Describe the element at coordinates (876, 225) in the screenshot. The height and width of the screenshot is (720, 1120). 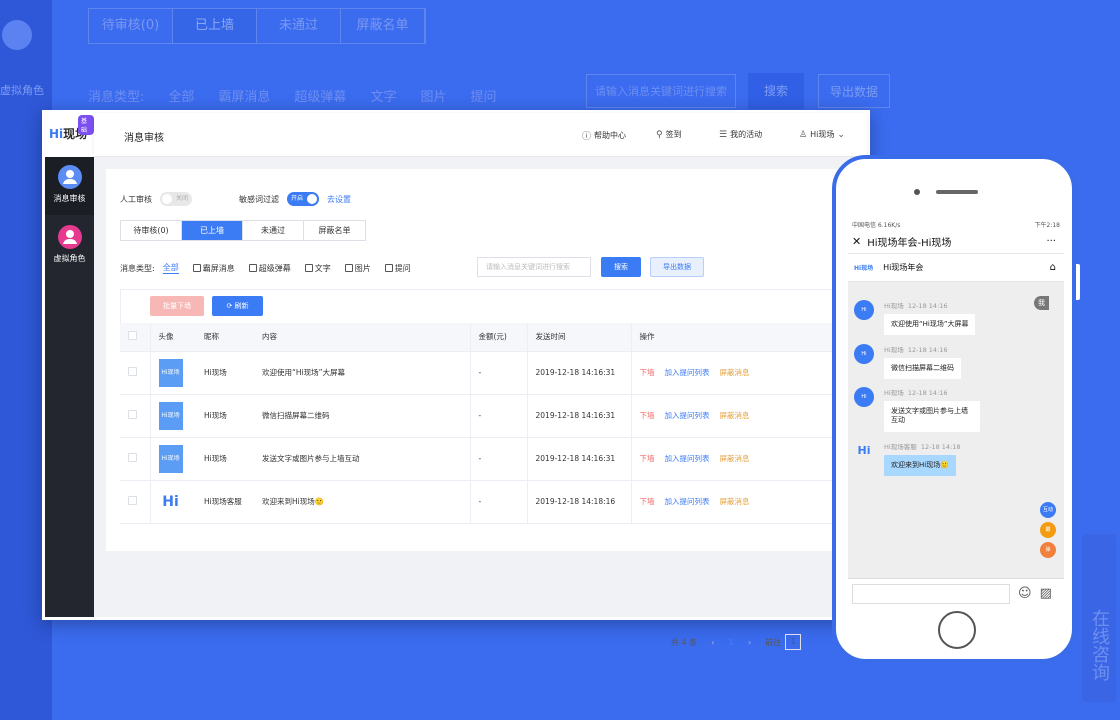
I see `status-carrier: 中国电信 6.16K/s` at that location.